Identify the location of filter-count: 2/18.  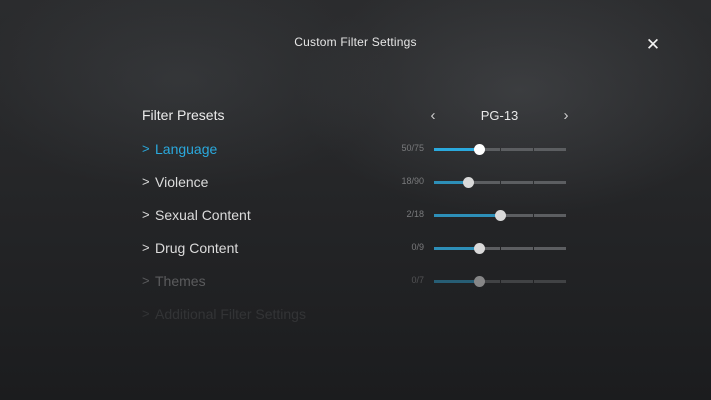
(415, 214).